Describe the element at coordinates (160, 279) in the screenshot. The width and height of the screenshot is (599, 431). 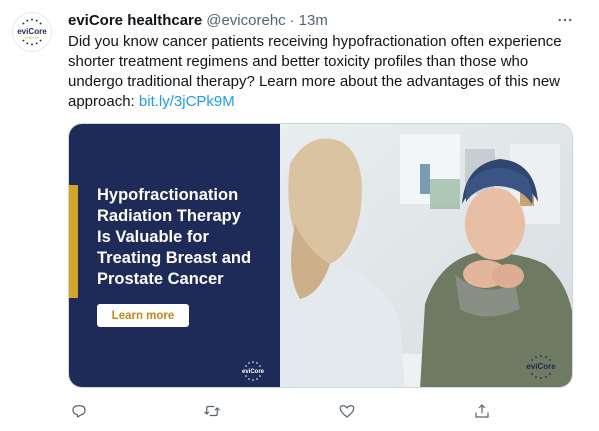
I see `headline-line: Prostate Cancer` at that location.